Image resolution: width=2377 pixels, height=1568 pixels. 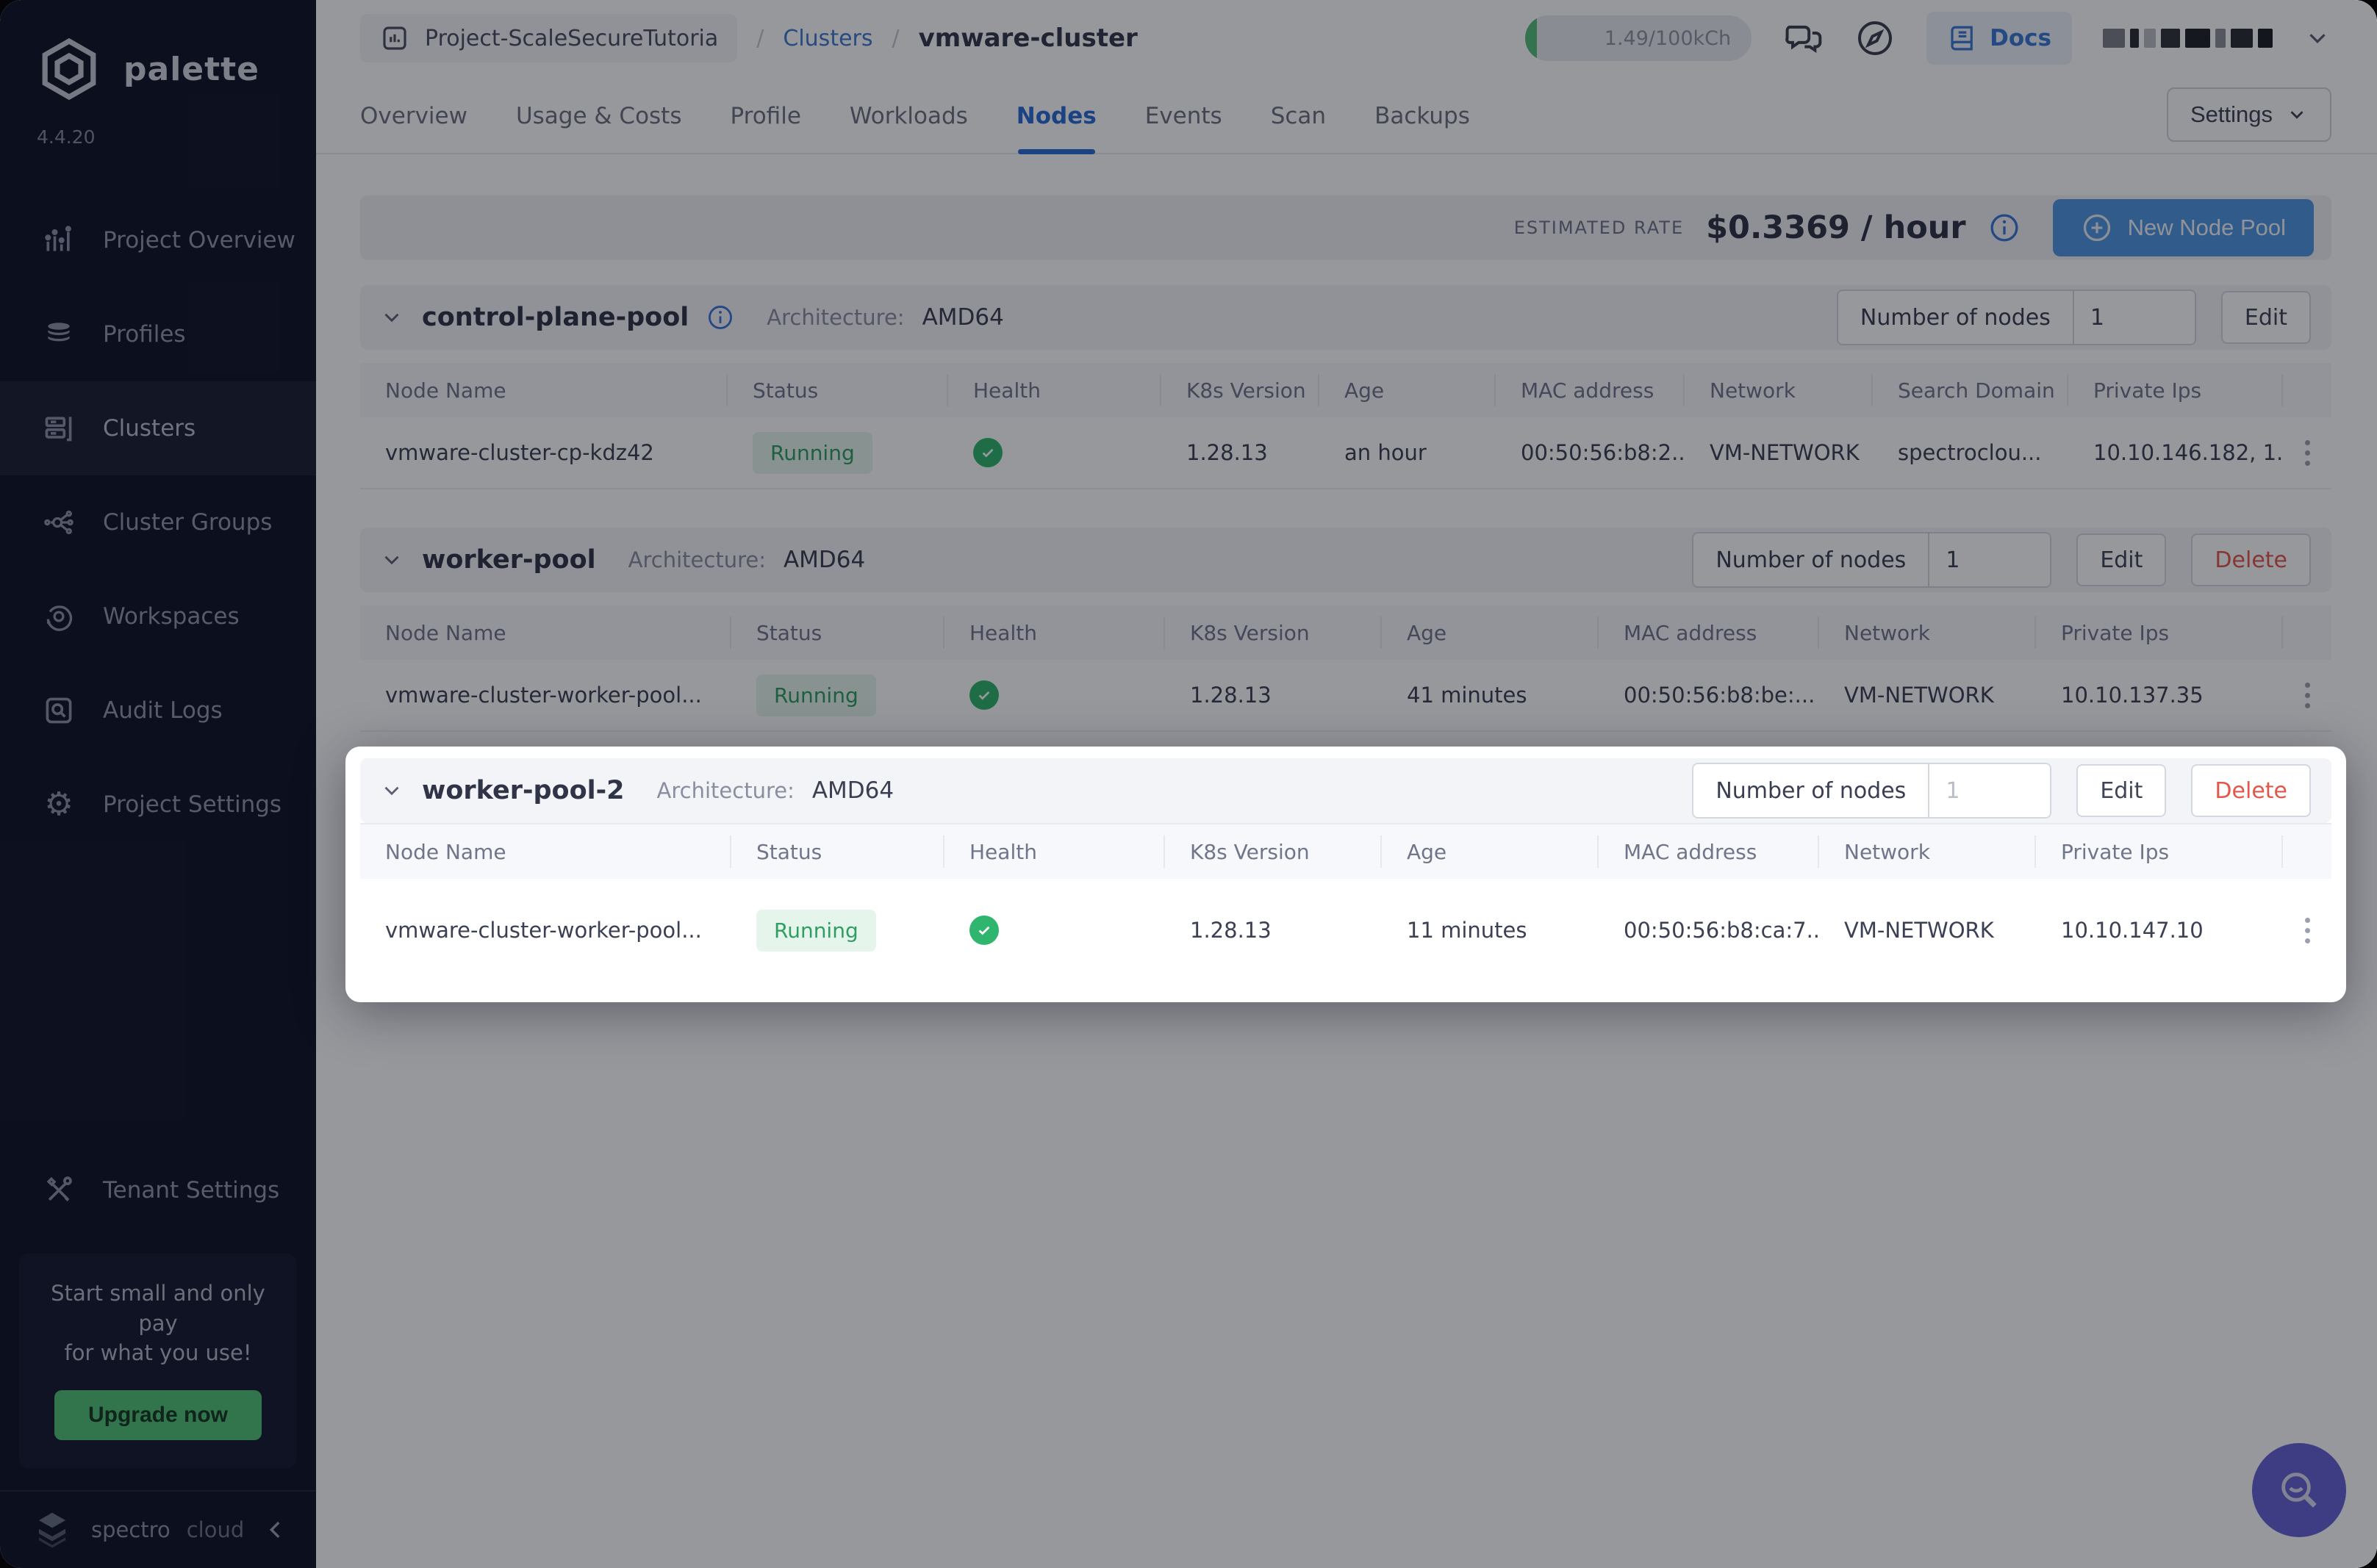 I want to click on breadcrumb-cluster-name: vmware-cluster, so click(x=1028, y=38).